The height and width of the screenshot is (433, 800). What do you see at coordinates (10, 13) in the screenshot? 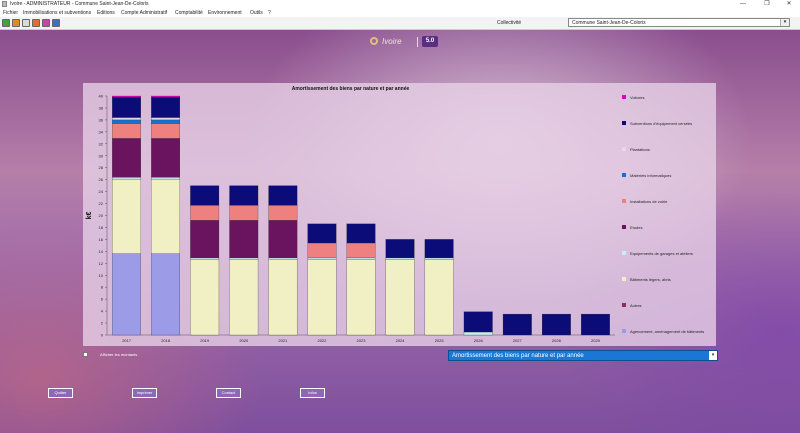
I see `menu-fichier: Fichier` at bounding box center [10, 13].